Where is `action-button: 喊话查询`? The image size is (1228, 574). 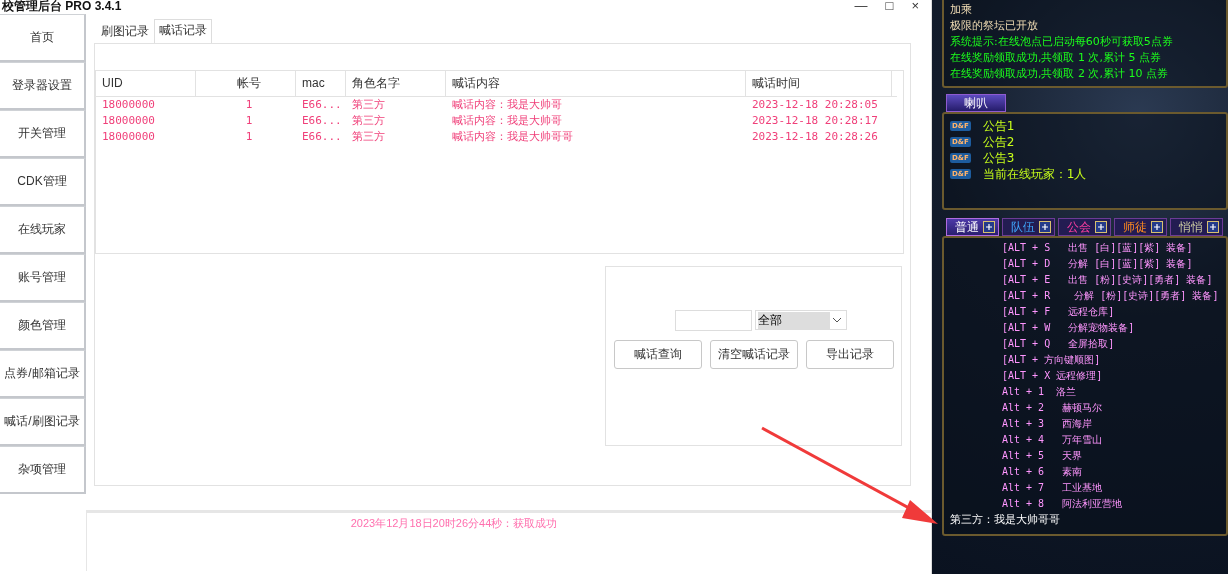 action-button: 喊话查询 is located at coordinates (657, 354).